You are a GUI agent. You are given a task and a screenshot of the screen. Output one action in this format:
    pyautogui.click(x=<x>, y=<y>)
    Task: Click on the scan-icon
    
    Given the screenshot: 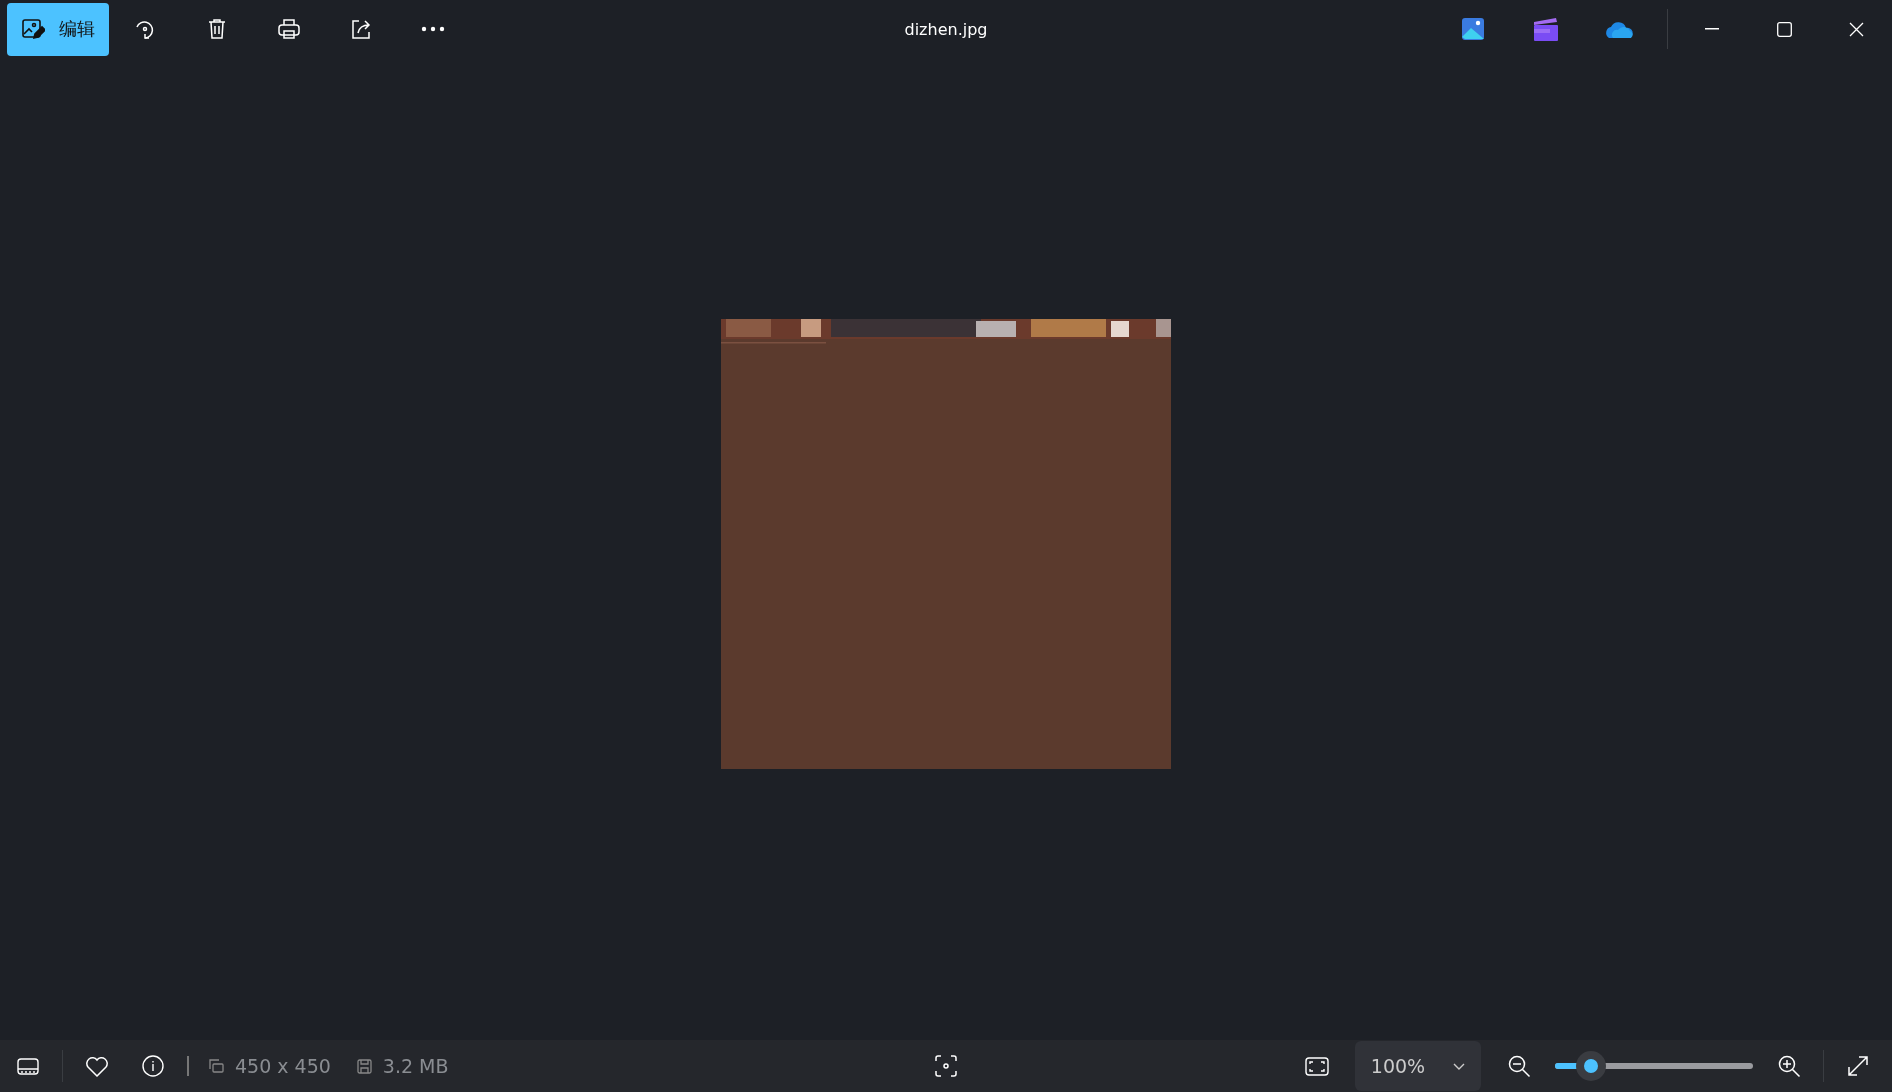 What is the action you would take?
    pyautogui.click(x=946, y=1066)
    